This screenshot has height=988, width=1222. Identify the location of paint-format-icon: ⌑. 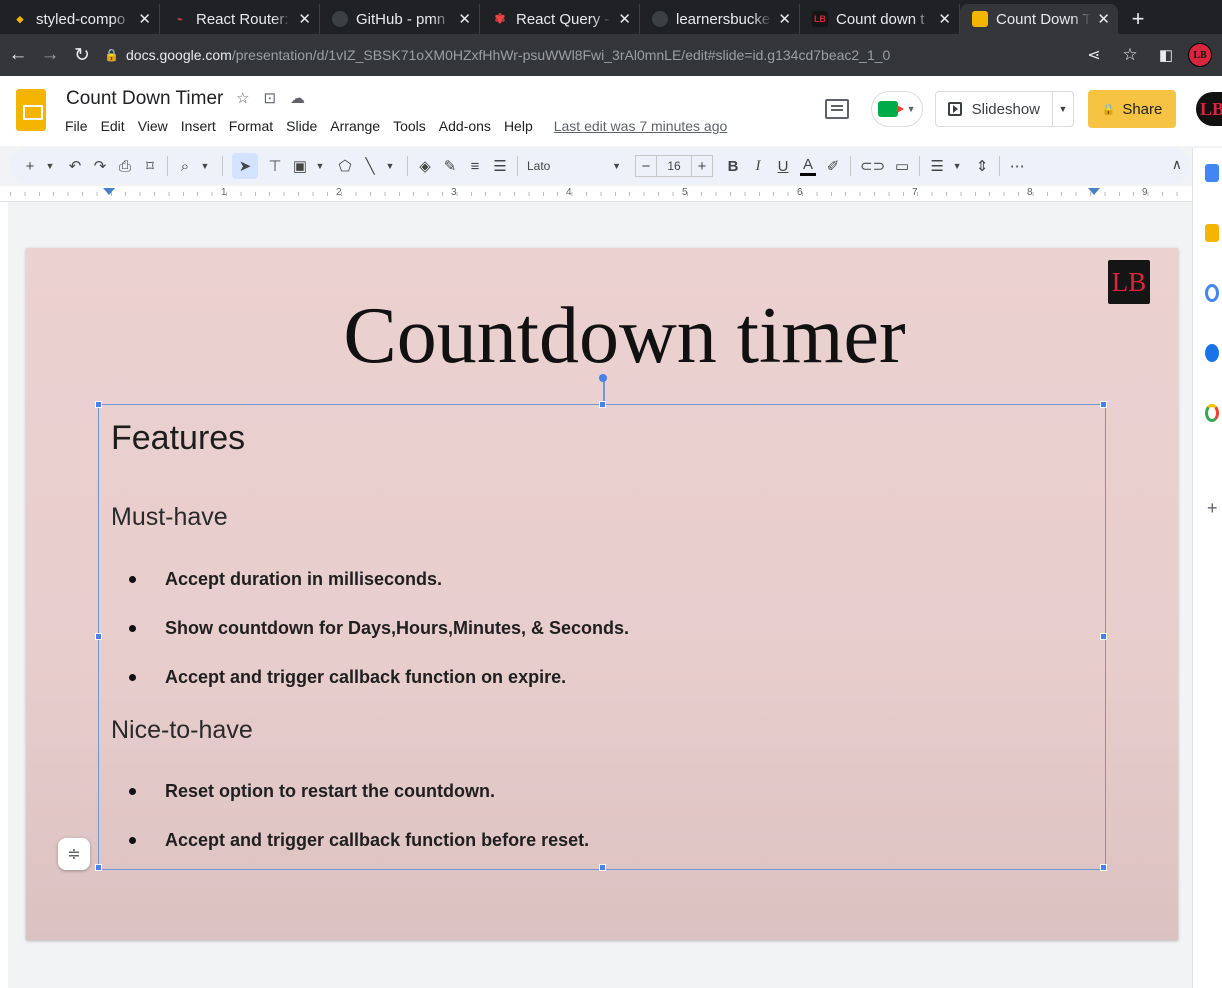
(150, 166).